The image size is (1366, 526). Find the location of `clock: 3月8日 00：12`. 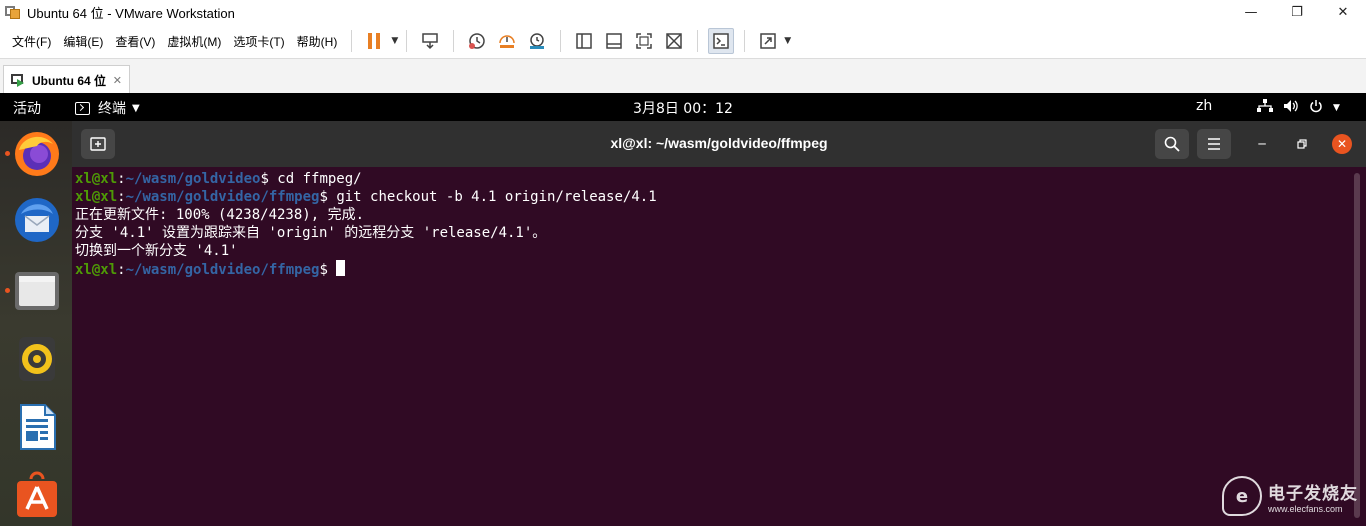

clock: 3月8日 00：12 is located at coordinates (683, 108).